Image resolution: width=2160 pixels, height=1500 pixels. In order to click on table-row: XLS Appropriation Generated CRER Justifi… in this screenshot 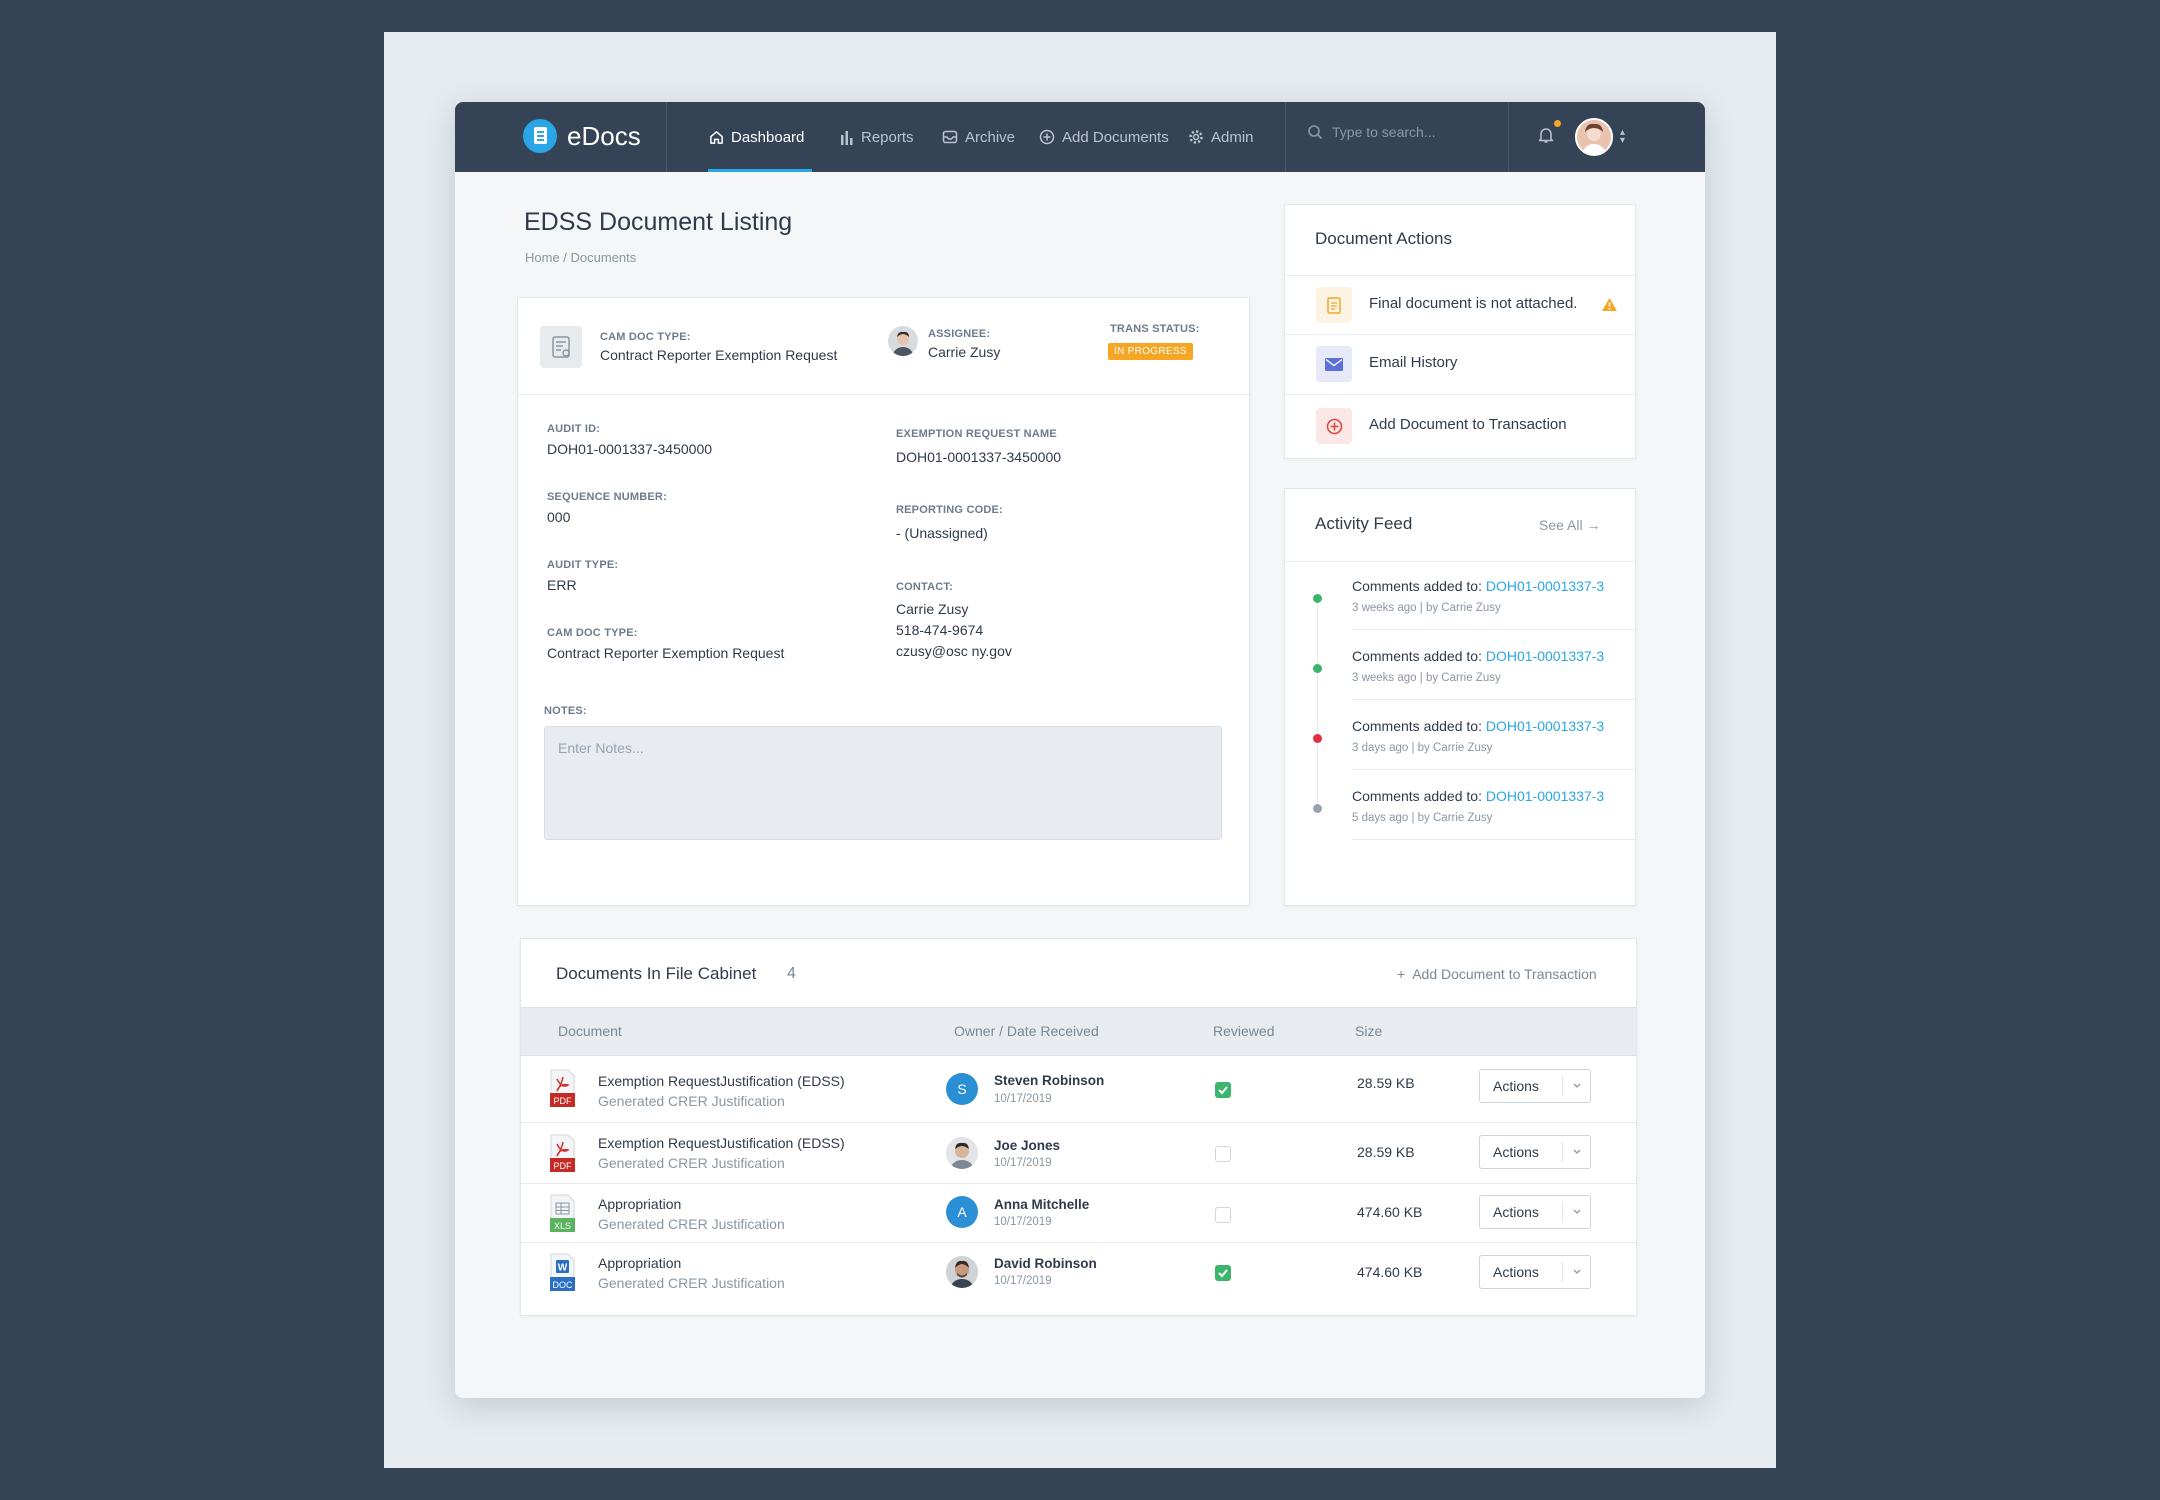, I will do `click(1078, 1213)`.